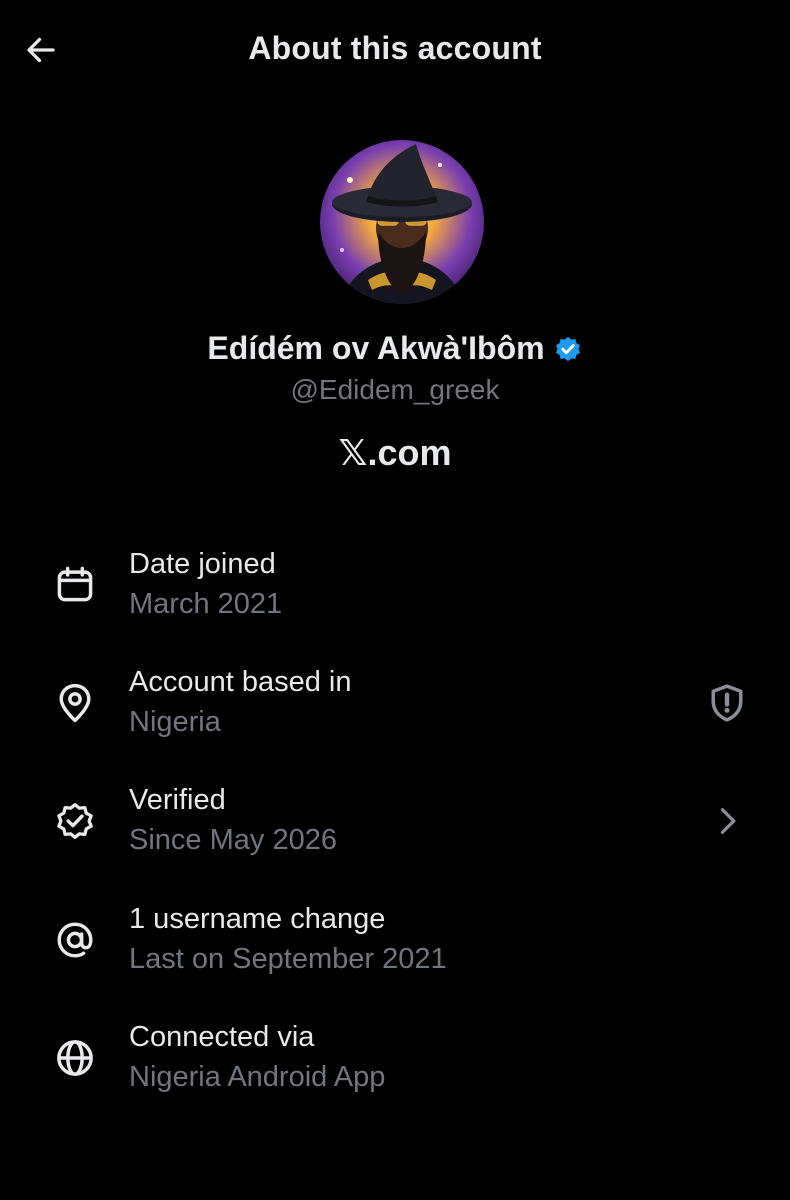 This screenshot has width=790, height=1200. I want to click on row-title: 1 username change, so click(257, 919).